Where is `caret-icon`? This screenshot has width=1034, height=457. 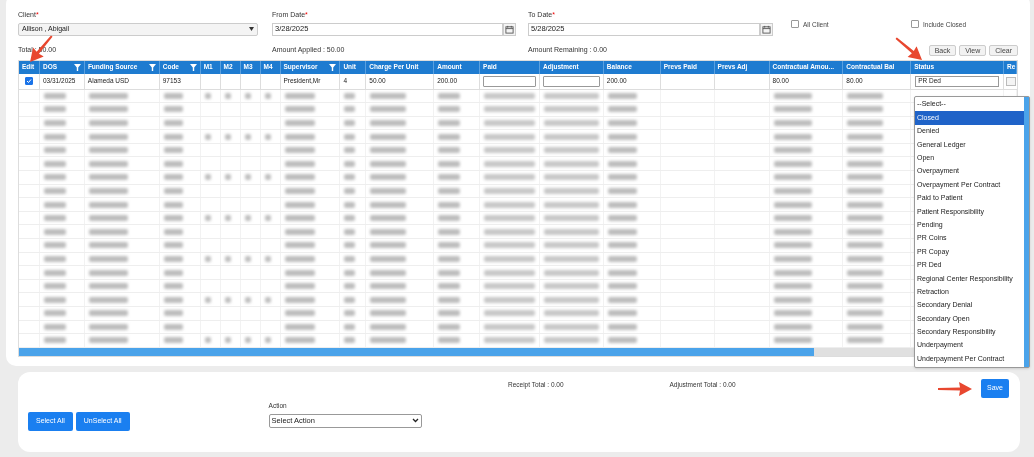
caret-icon is located at coordinates (251, 29).